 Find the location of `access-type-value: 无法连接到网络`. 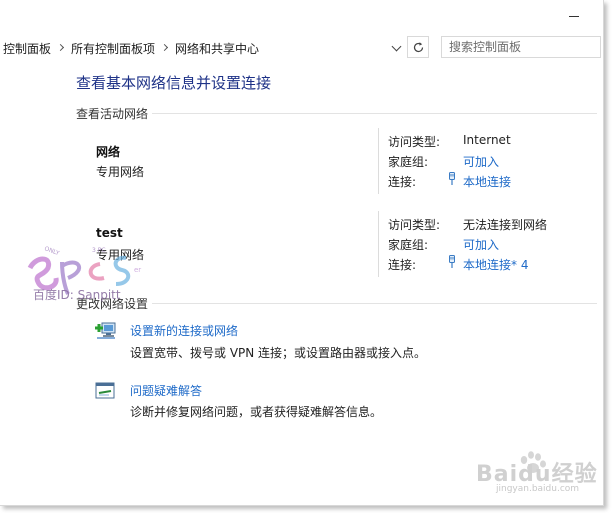

access-type-value: 无法连接到网络 is located at coordinates (505, 225).